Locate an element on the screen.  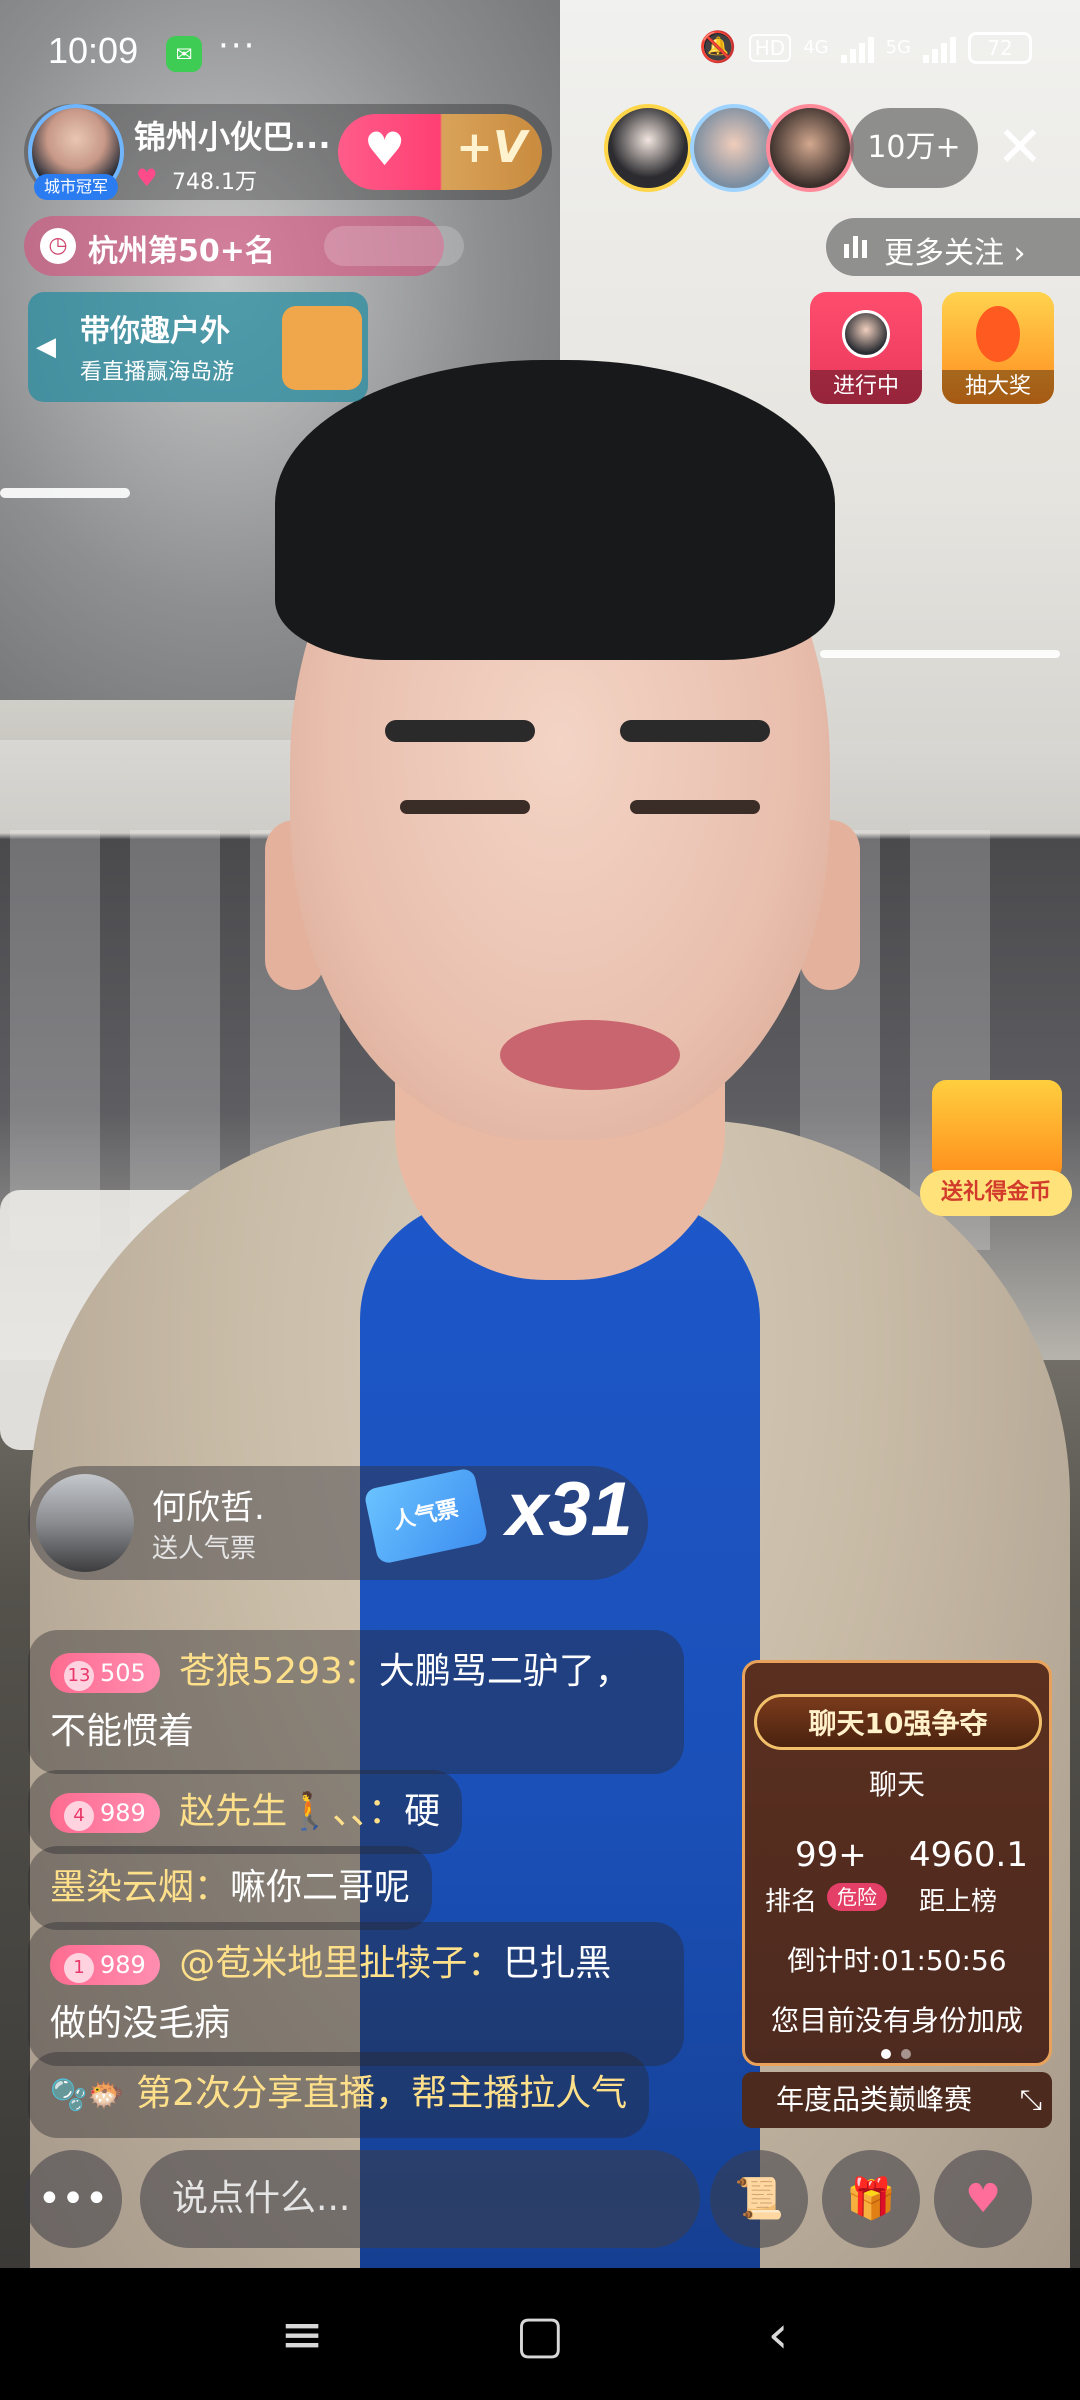
chat-username: 苍狼5293： is located at coordinates (279, 1671).